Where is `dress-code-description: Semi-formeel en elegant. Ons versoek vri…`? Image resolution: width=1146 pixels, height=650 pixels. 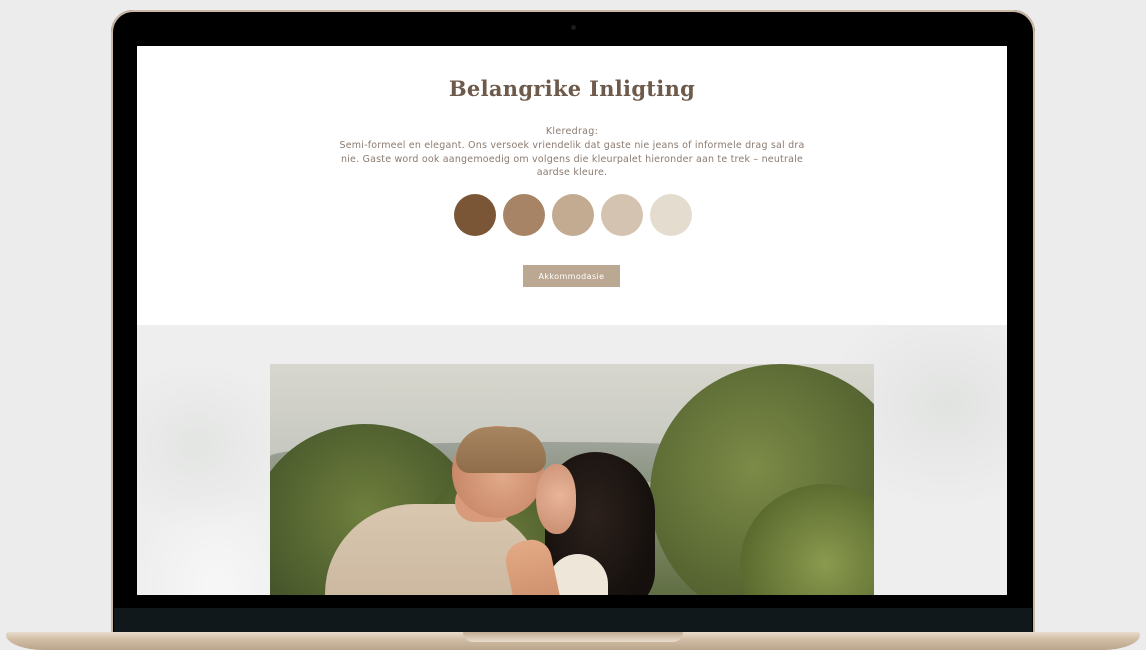
dress-code-description: Semi-formeel en elegant. Ons versoek vri… is located at coordinates (572, 159).